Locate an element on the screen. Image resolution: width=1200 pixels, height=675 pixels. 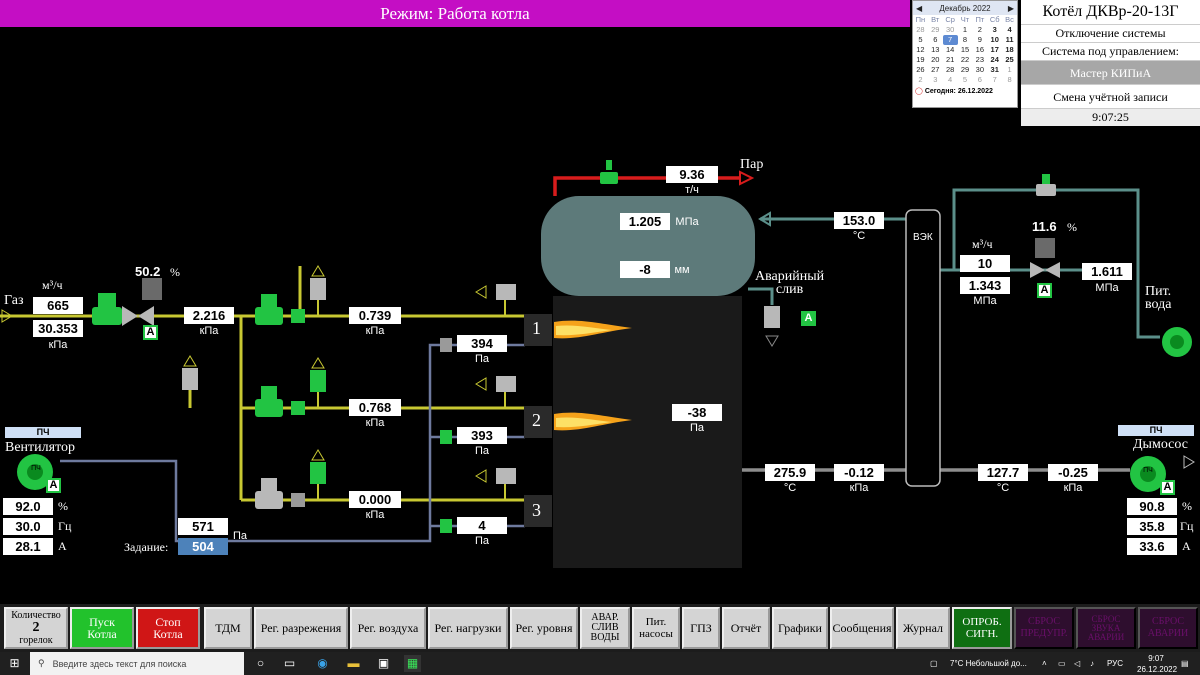
task-view-icon: ▭ is located at coordinates (289, 663).